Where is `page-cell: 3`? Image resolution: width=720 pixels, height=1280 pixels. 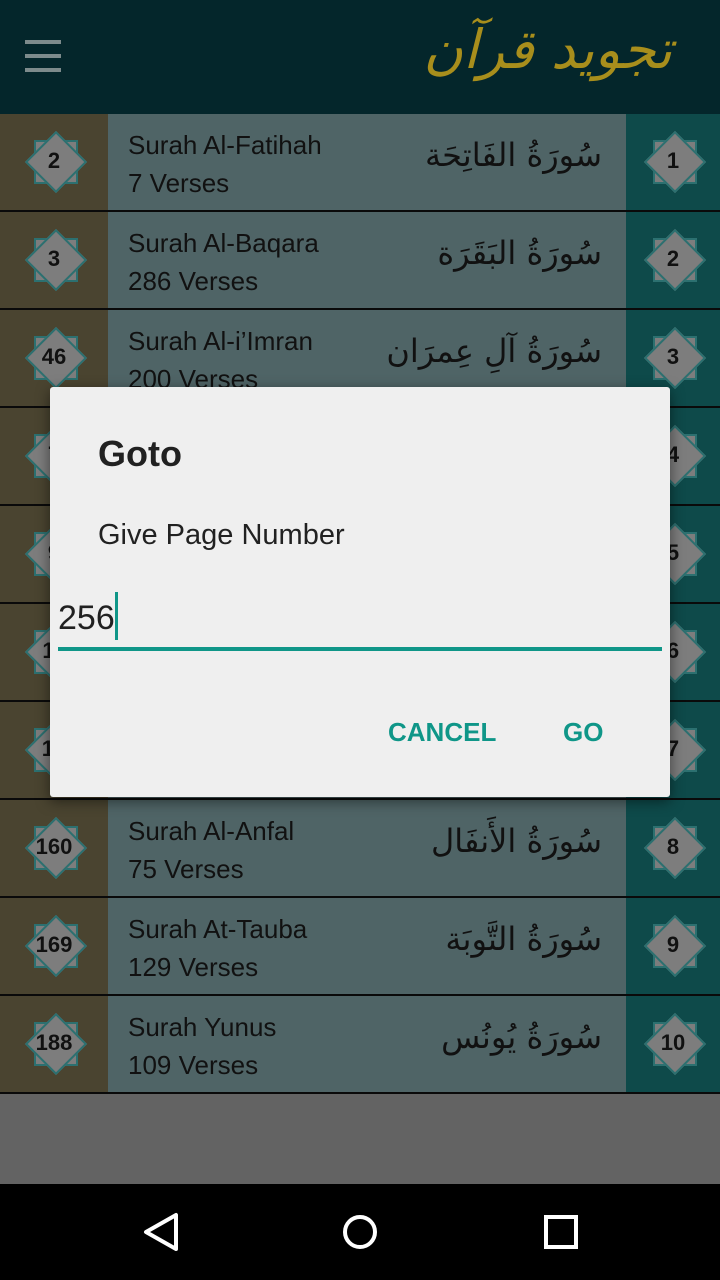 page-cell: 3 is located at coordinates (54, 260).